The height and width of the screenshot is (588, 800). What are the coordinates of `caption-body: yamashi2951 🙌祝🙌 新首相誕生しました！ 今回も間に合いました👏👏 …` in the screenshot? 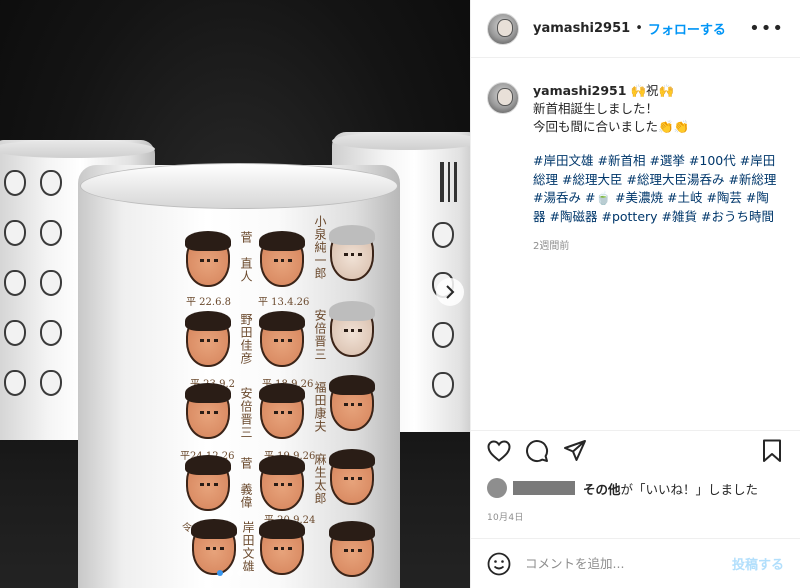 It's located at (657, 169).